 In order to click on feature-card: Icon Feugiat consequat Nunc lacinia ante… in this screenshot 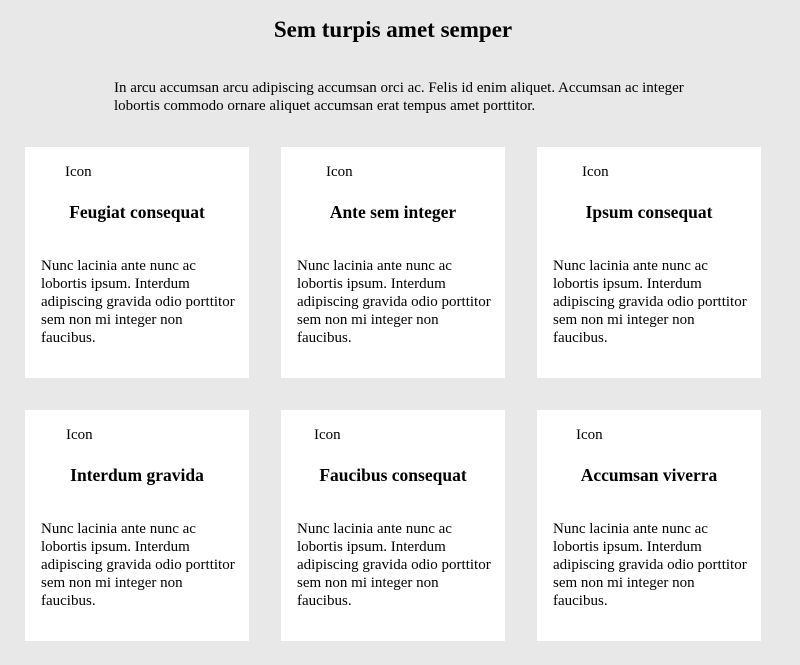, I will do `click(137, 262)`.